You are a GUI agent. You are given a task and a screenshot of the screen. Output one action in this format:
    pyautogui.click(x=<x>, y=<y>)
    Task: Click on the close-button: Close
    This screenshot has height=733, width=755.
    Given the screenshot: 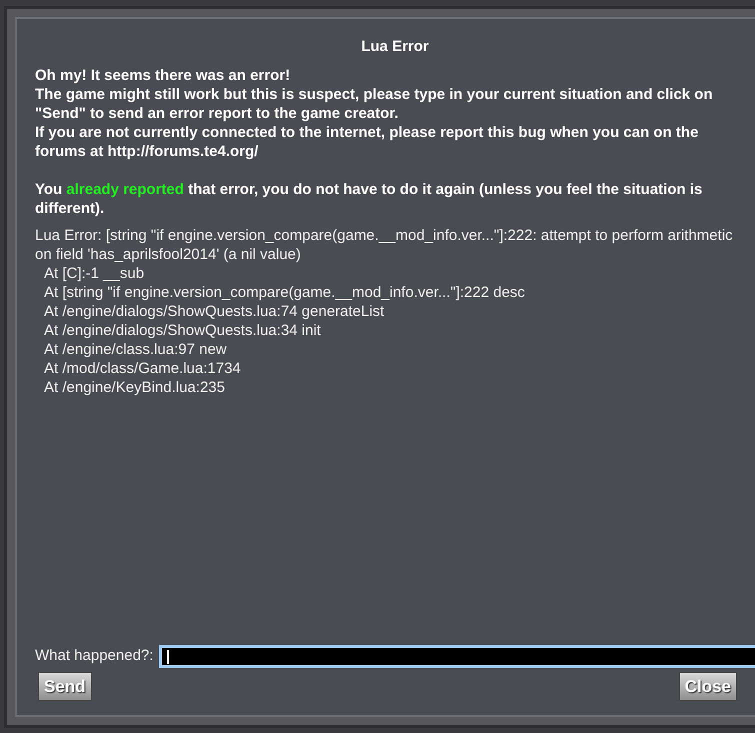 What is the action you would take?
    pyautogui.click(x=707, y=686)
    